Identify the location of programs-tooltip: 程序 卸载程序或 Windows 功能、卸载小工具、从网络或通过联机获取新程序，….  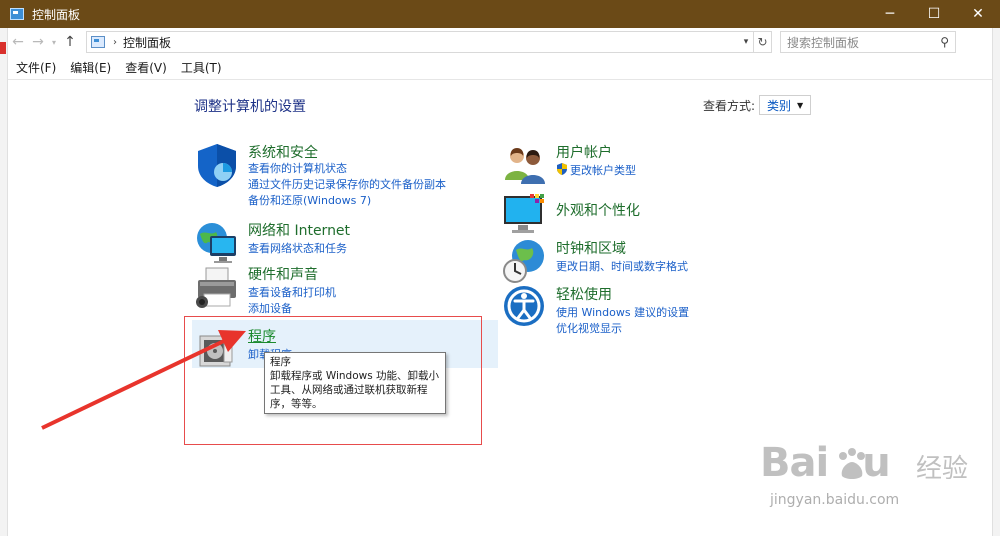
(355, 383).